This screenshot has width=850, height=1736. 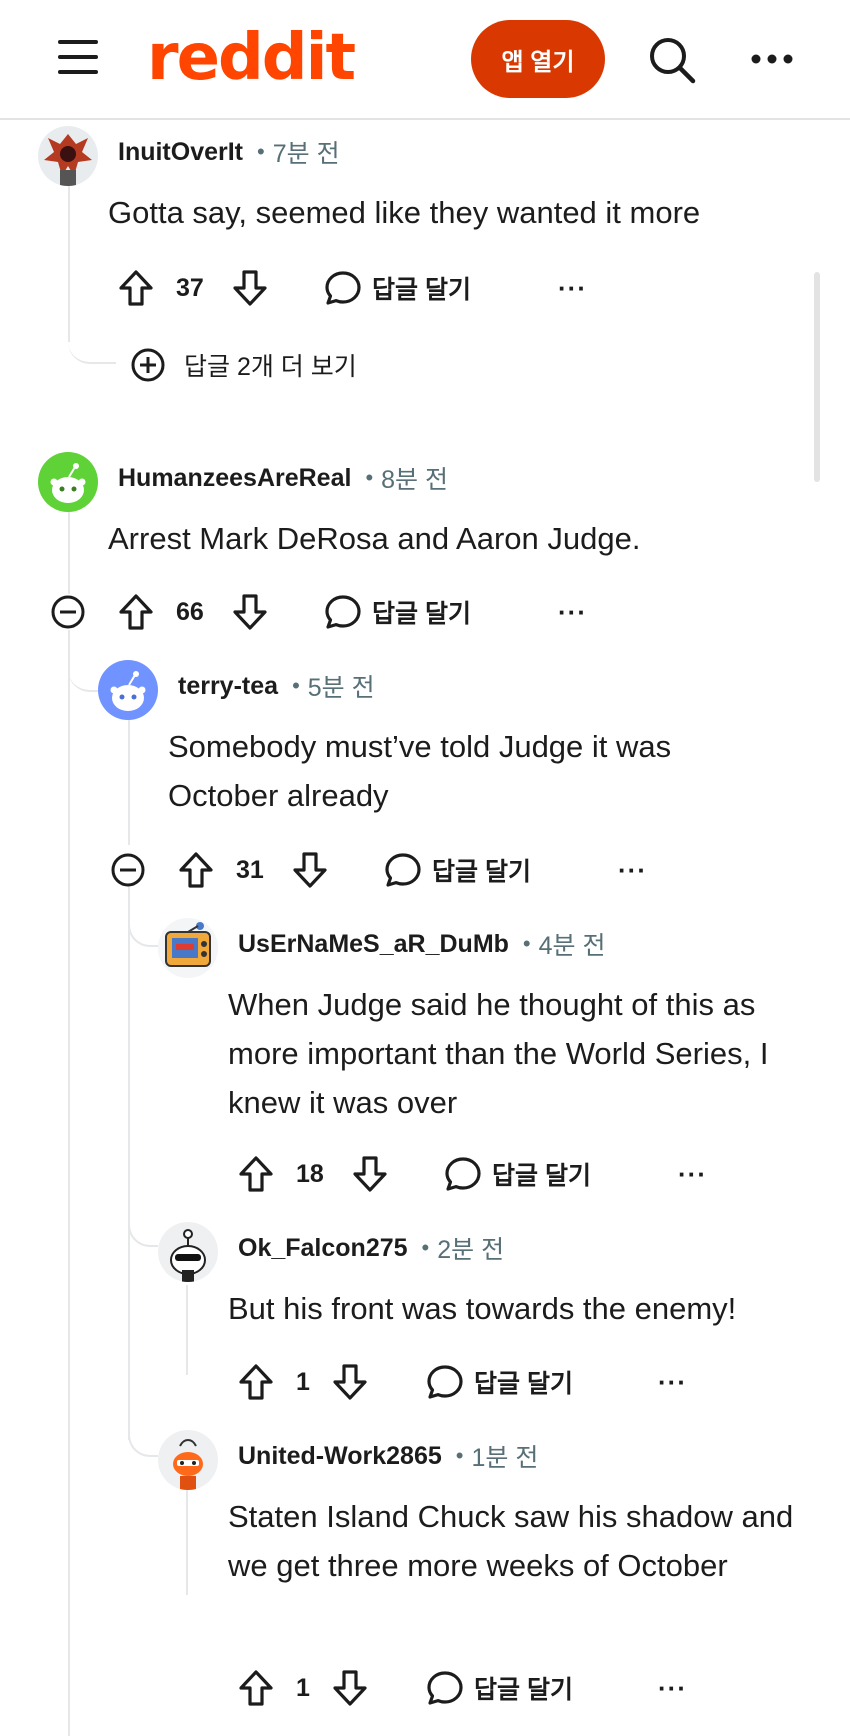 What do you see at coordinates (180, 152) in the screenshot?
I see `username: InuitOverIt` at bounding box center [180, 152].